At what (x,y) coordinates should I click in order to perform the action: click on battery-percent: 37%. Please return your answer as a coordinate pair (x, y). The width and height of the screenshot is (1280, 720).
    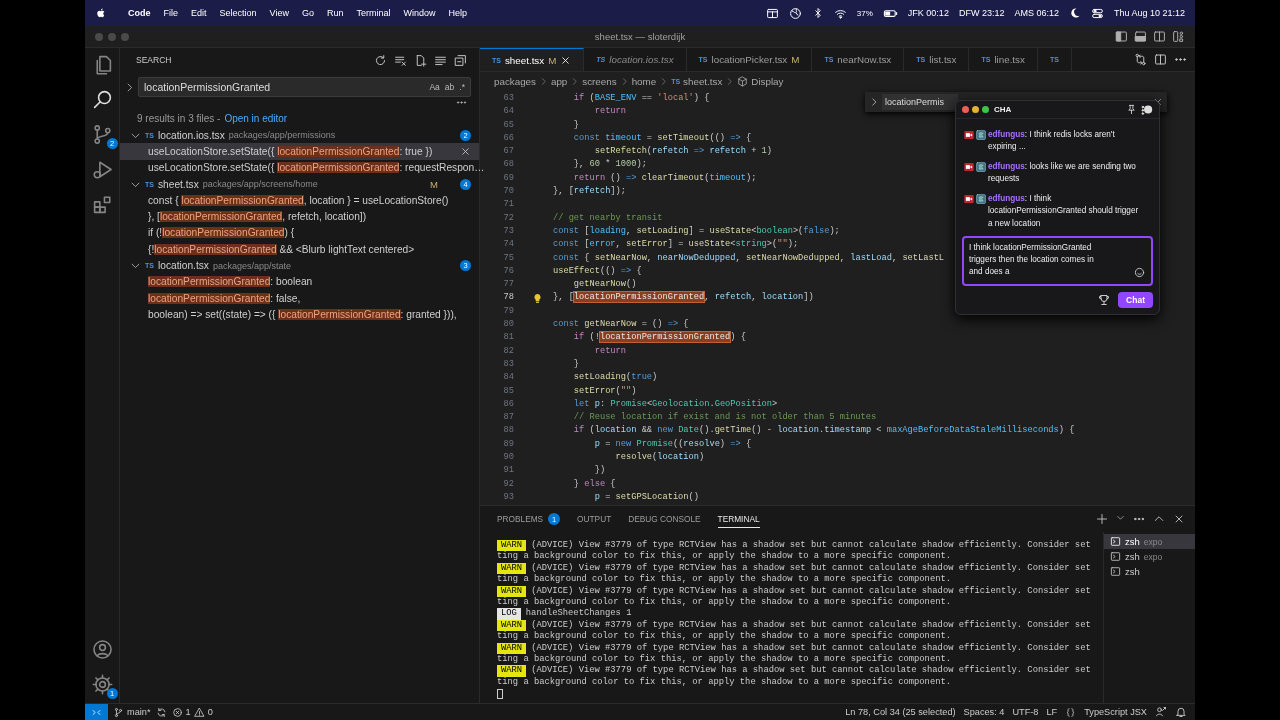
    Looking at the image, I should click on (864, 13).